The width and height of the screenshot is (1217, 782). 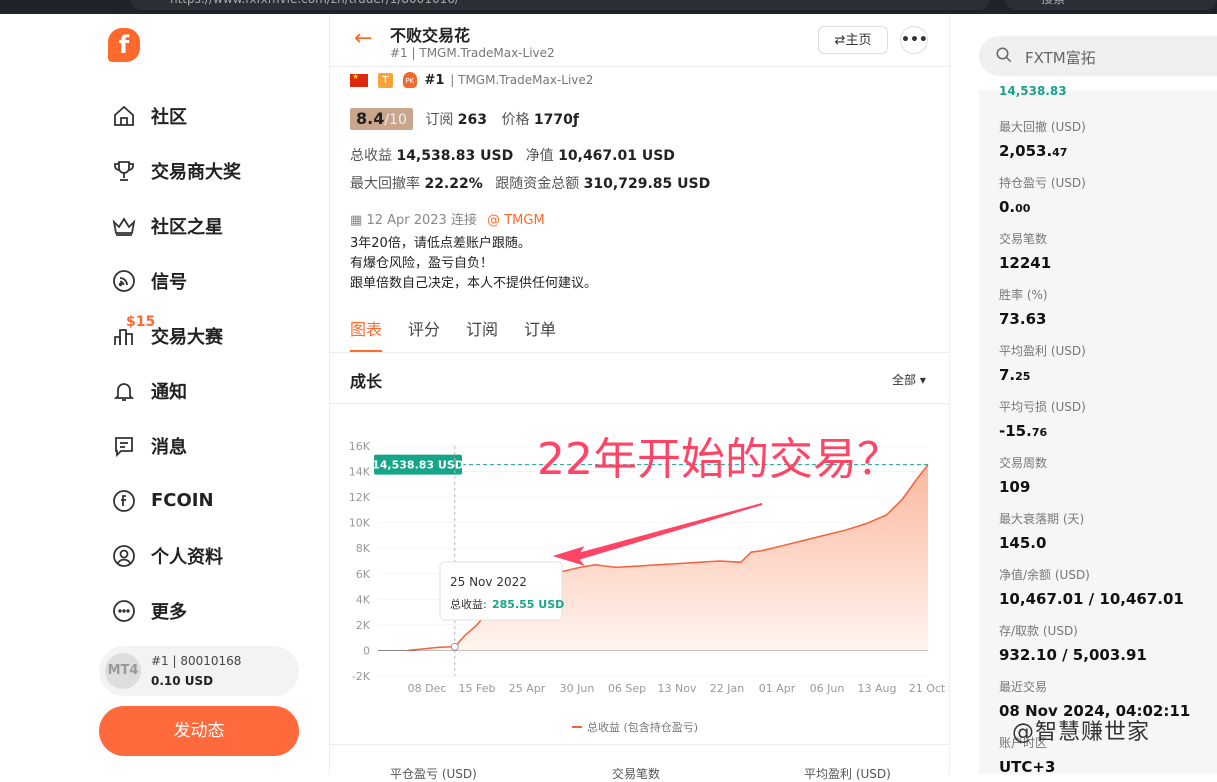 I want to click on stat-label: 存/取款 (USD), so click(x=1038, y=631).